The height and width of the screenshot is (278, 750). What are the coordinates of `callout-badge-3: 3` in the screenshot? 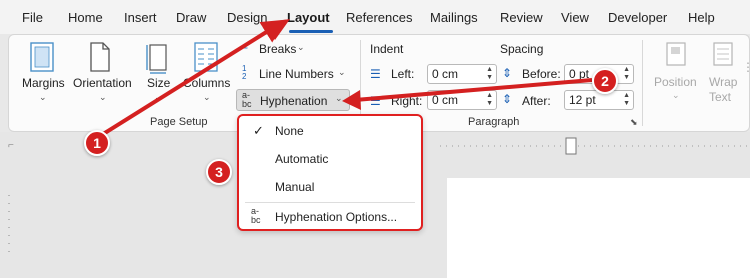 It's located at (219, 172).